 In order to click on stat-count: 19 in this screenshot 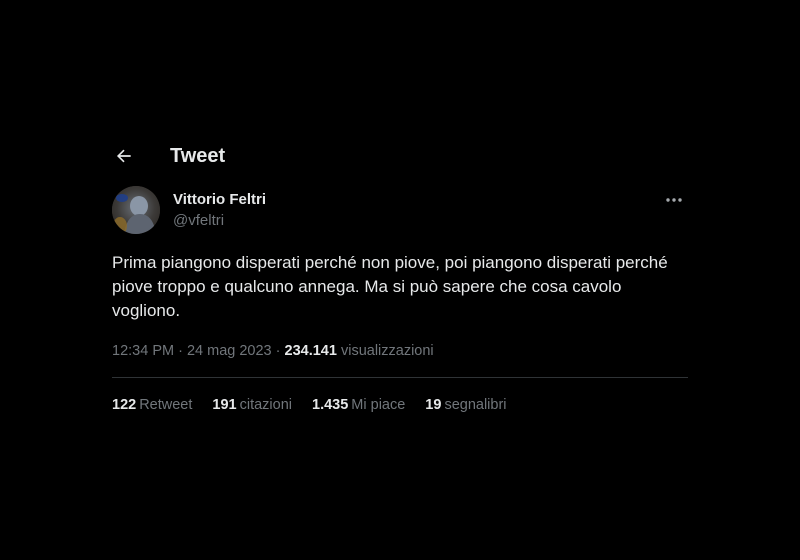, I will do `click(433, 405)`.